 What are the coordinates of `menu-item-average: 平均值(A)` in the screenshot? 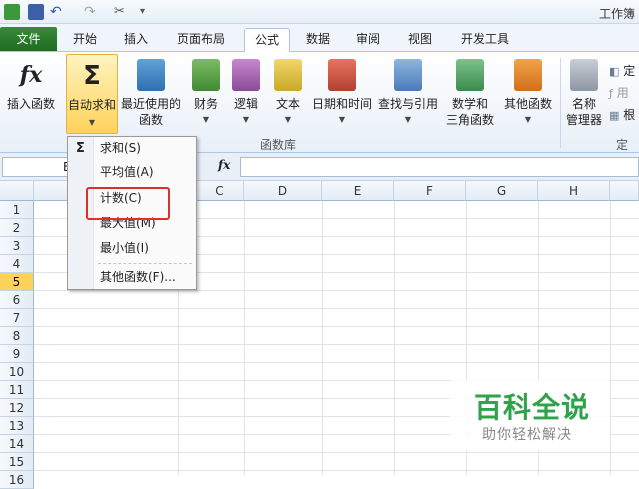 It's located at (127, 172).